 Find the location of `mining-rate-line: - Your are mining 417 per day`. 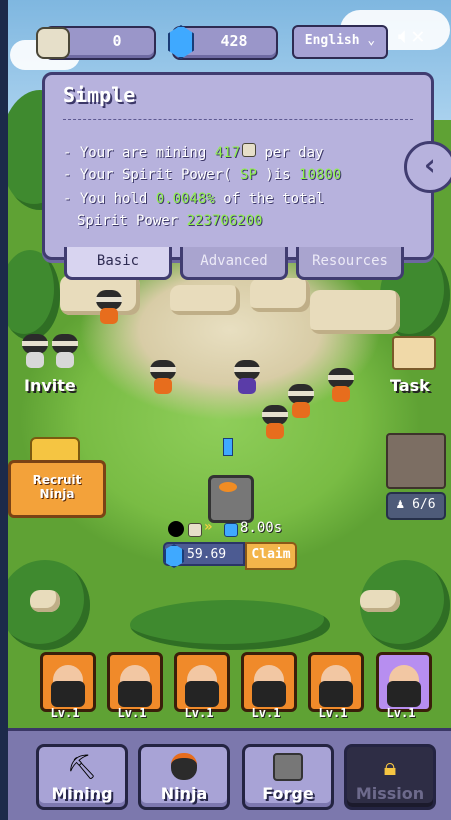

mining-rate-line: - Your are mining 417 per day is located at coordinates (193, 152).